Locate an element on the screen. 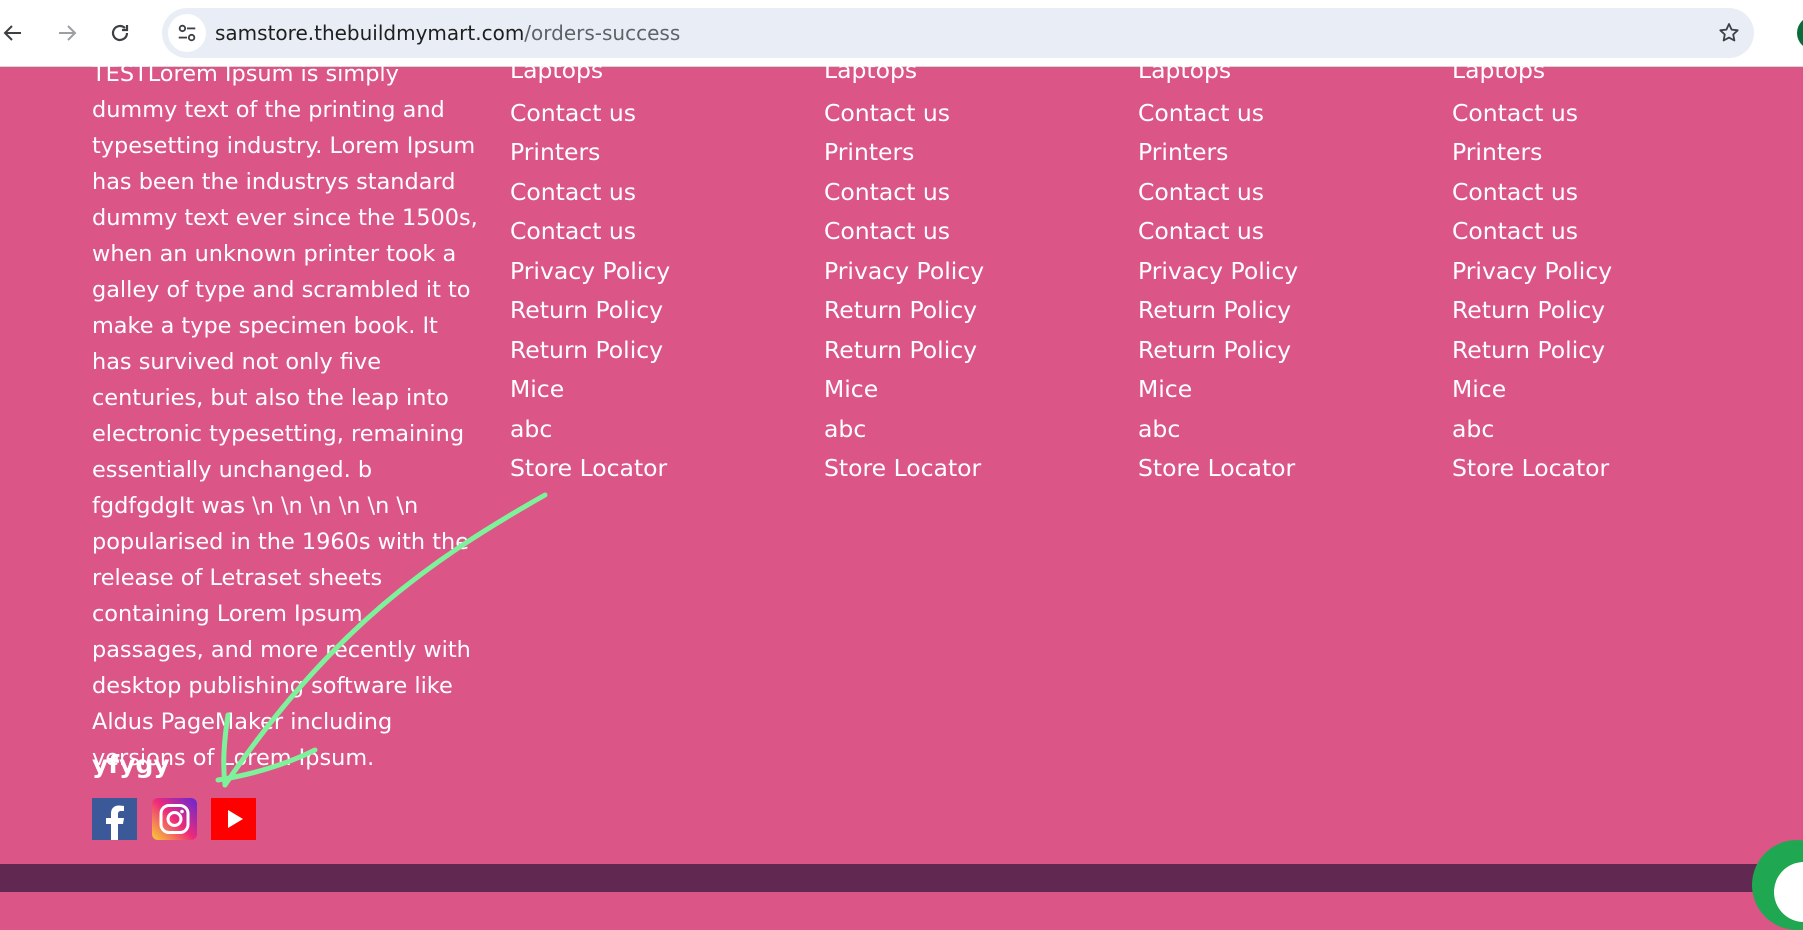 This screenshot has height=930, width=1803. reload-button is located at coordinates (120, 33).